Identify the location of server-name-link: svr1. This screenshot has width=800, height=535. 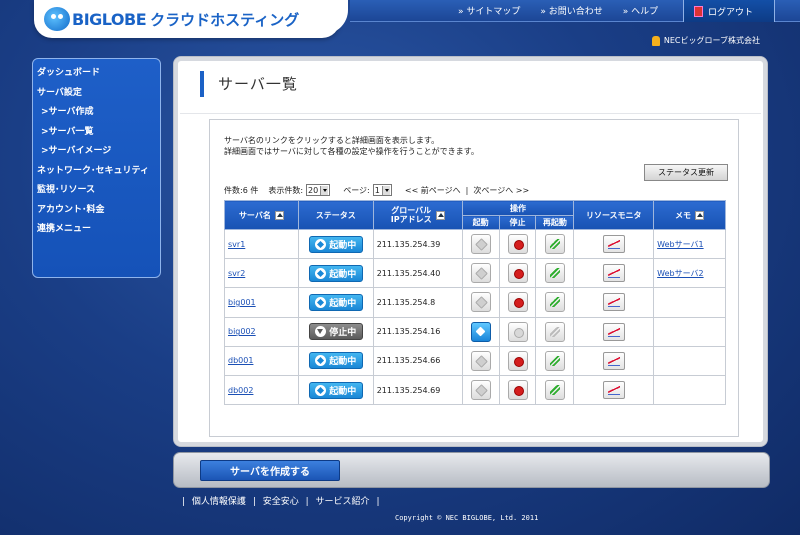
(236, 244).